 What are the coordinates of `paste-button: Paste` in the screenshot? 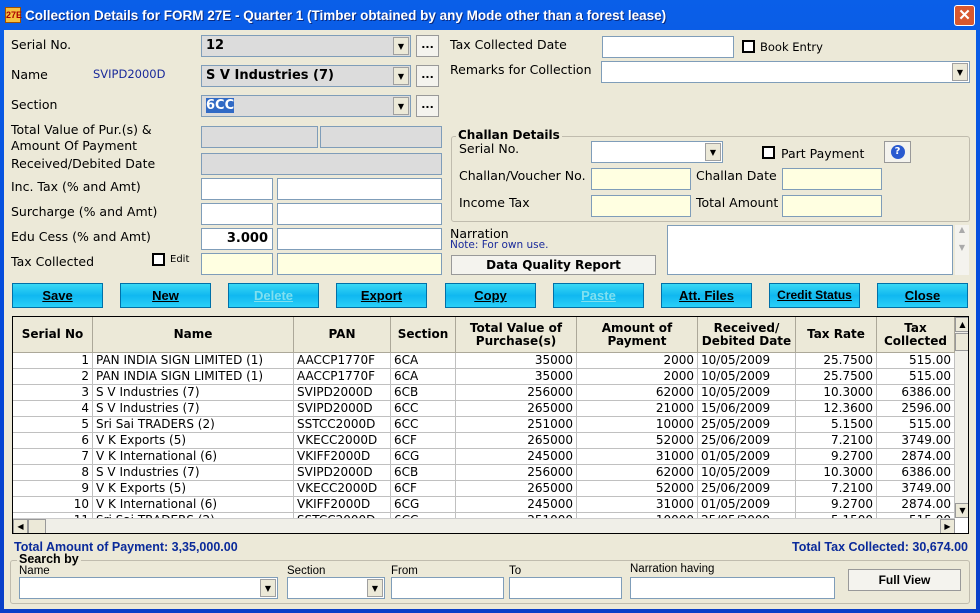 It's located at (598, 295).